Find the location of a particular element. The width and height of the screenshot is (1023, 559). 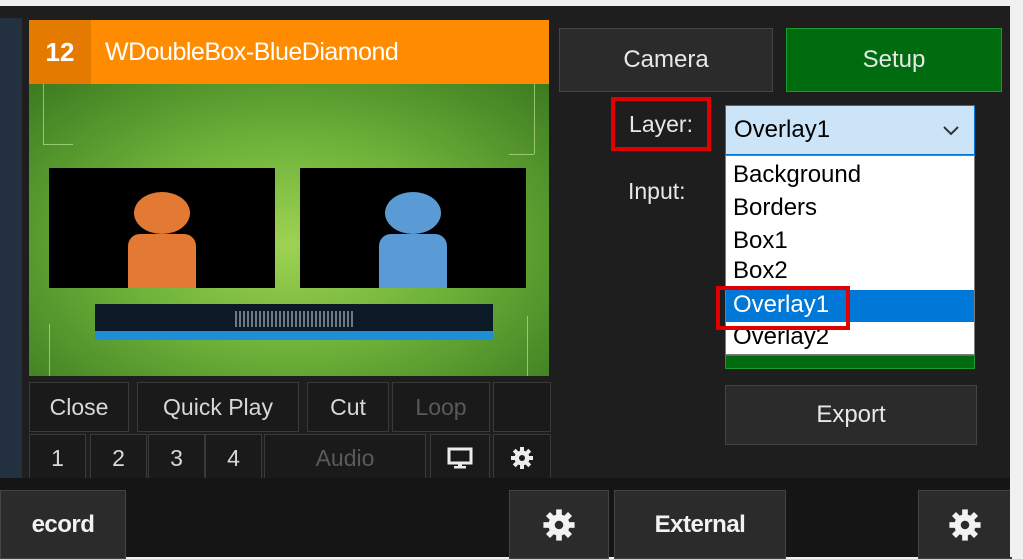

monitor-icon is located at coordinates (460, 458).